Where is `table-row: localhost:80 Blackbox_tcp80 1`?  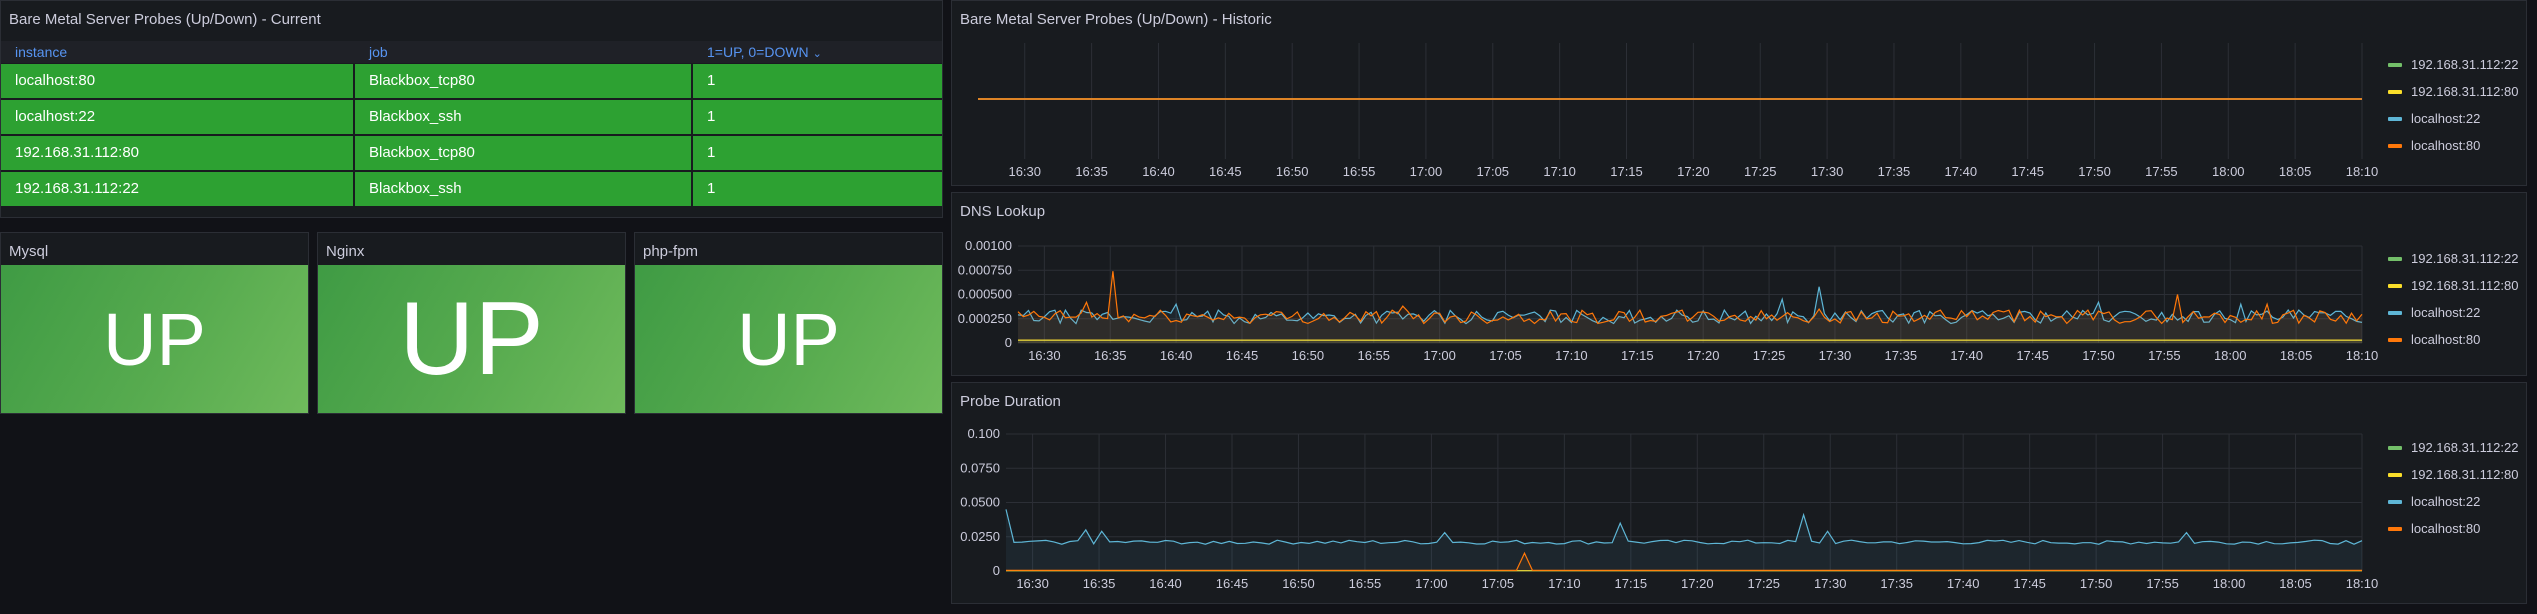 table-row: localhost:80 Blackbox_tcp80 1 is located at coordinates (471, 81).